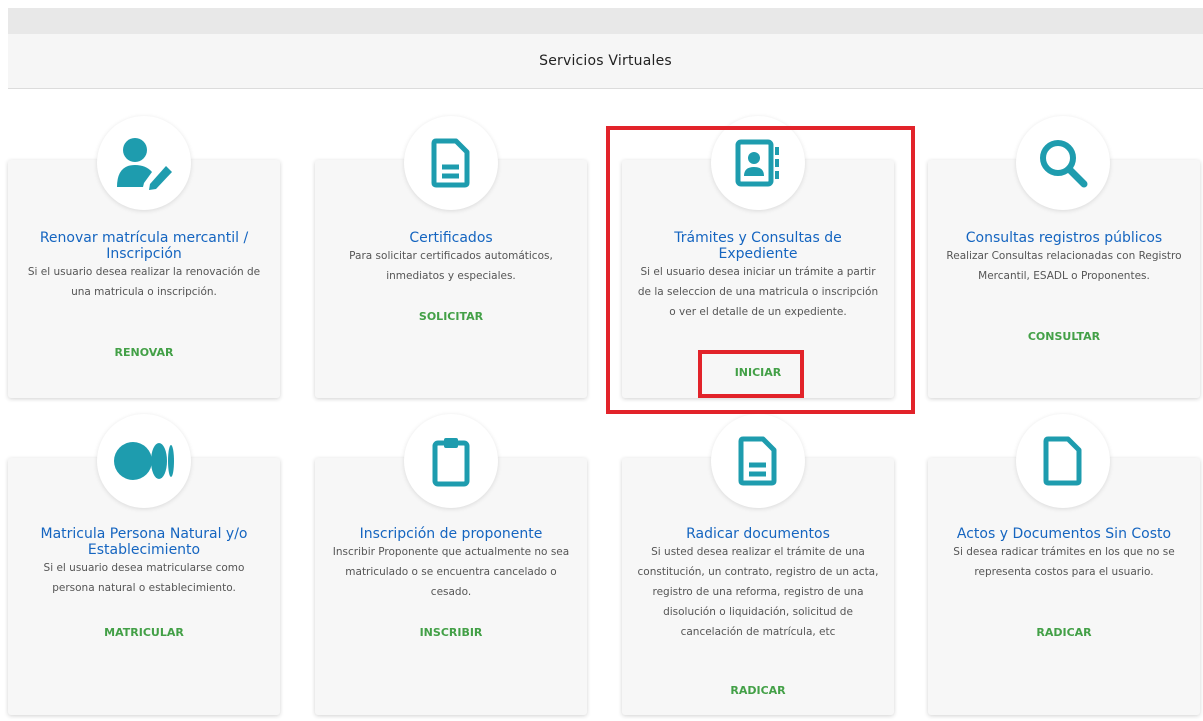 The image size is (1203, 721). I want to click on solicitar-button: SOLICITAR, so click(451, 316).